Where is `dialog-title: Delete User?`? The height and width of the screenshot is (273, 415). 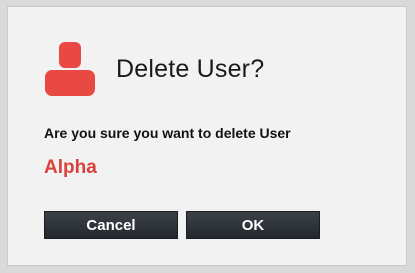
dialog-title: Delete User? is located at coordinates (190, 68).